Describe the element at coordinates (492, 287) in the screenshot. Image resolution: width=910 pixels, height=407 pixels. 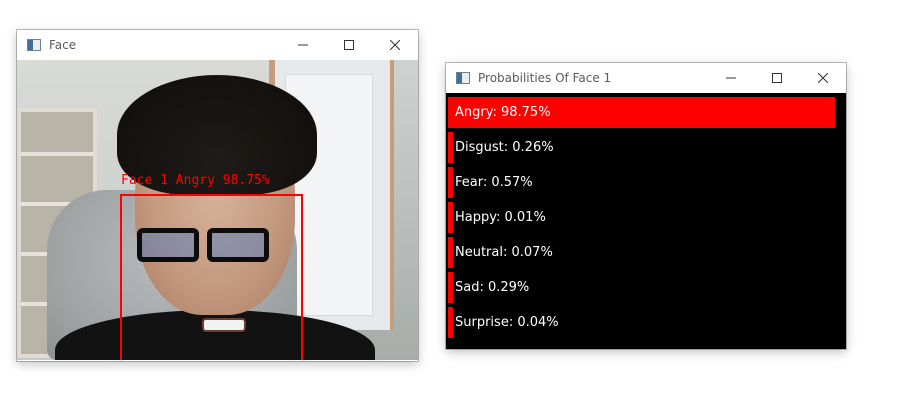
I see `probability-label: Sad: 0.29%` at that location.